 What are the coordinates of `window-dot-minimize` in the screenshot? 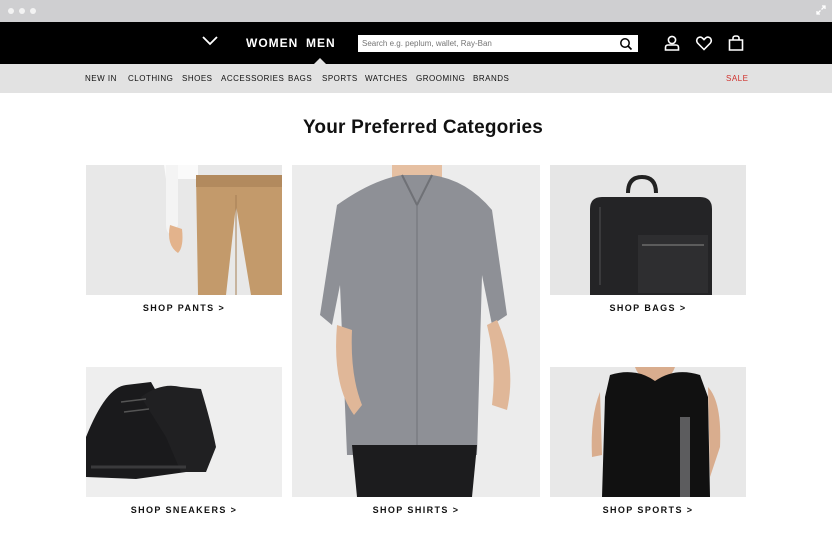 It's located at (22, 11).